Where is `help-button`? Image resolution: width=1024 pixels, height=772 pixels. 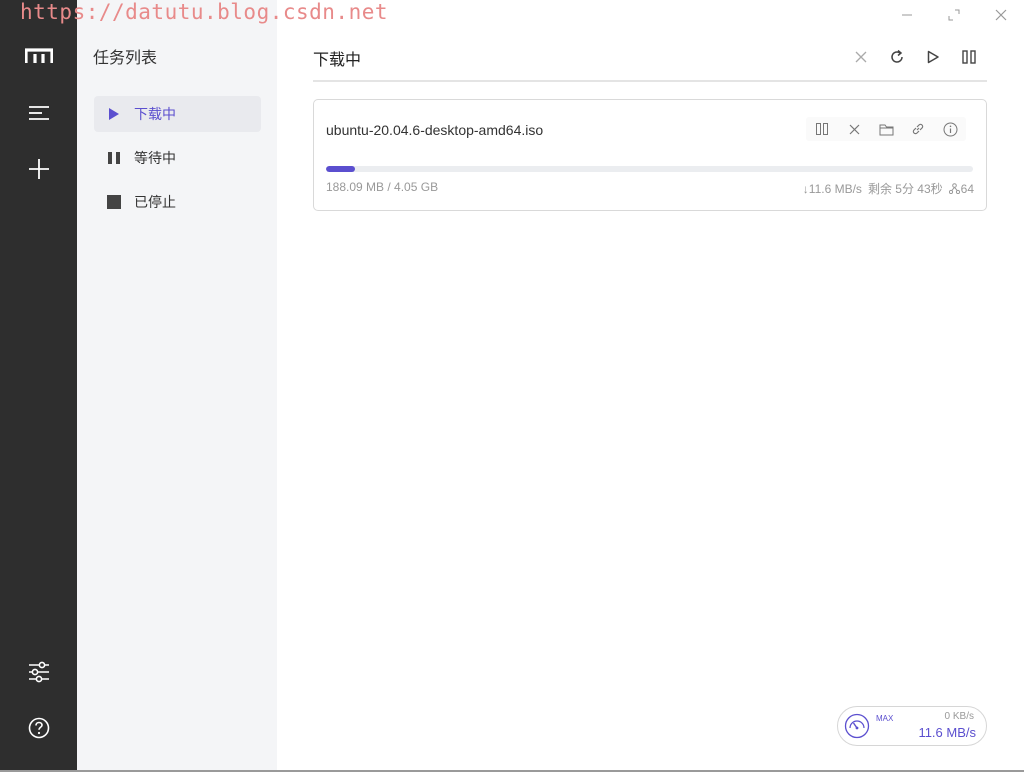 help-button is located at coordinates (38, 728).